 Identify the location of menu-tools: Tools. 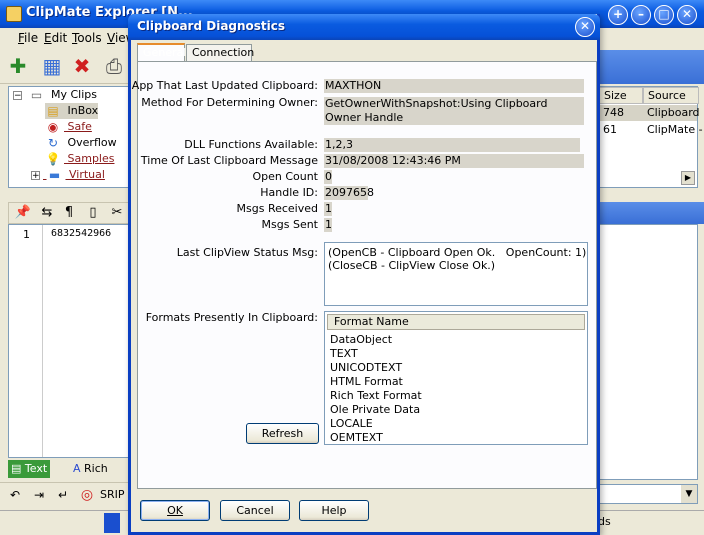
(87, 38).